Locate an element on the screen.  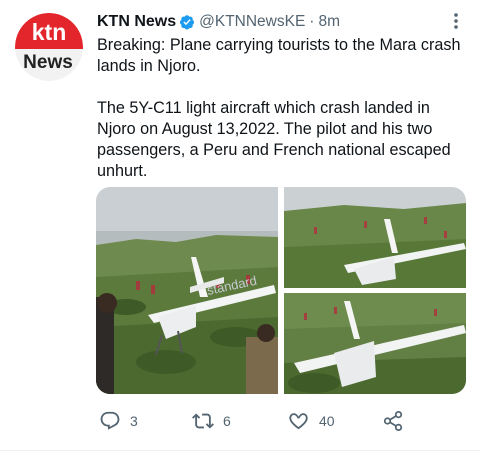
reply-button: 3 is located at coordinates (118, 421).